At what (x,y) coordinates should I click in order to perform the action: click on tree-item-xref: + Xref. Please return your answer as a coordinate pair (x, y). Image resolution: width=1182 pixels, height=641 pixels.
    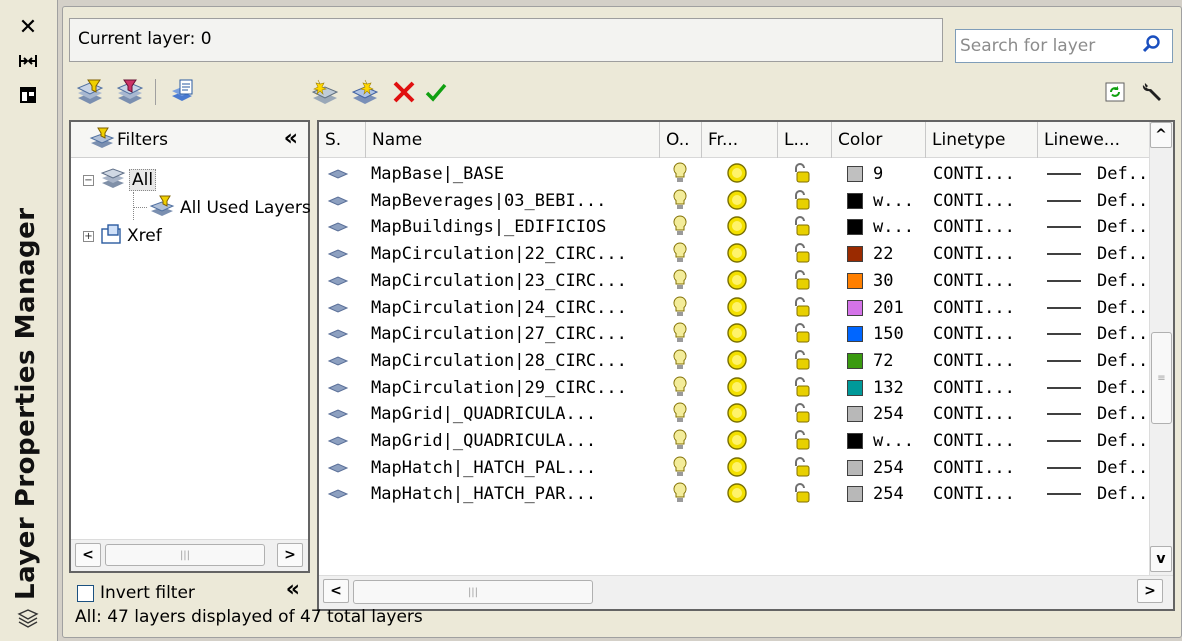
    Looking at the image, I should click on (122, 236).